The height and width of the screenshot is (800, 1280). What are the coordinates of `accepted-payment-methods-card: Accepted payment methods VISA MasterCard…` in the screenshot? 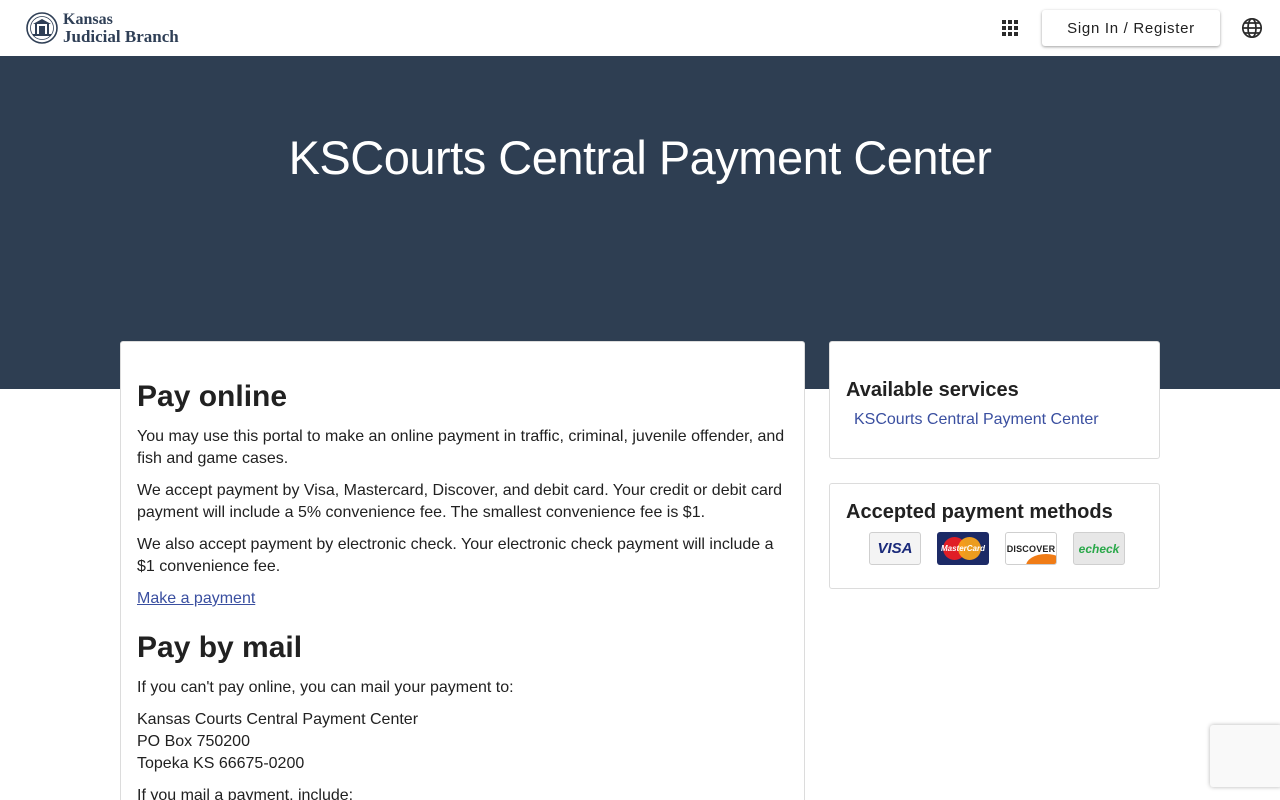 It's located at (994, 536).